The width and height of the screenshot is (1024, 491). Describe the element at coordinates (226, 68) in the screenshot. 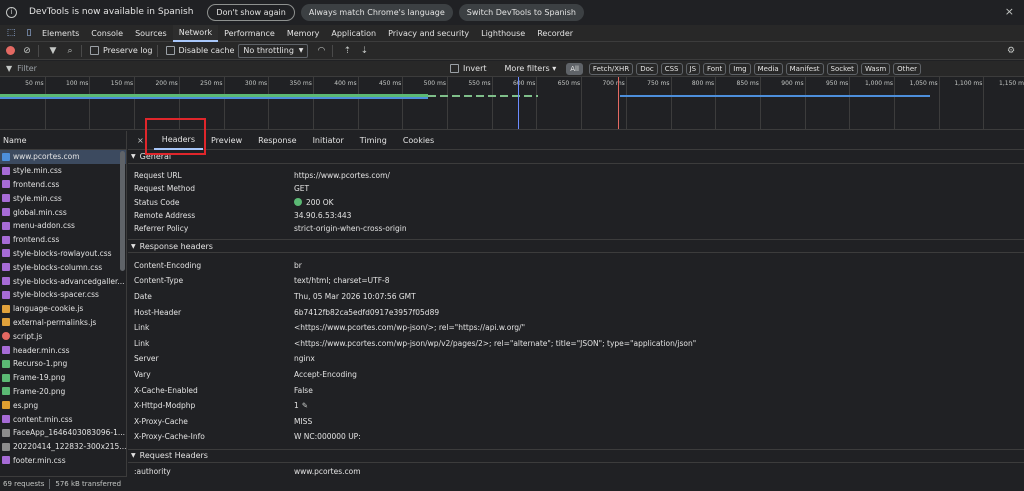

I see `filter-input: ▼ Filter` at that location.